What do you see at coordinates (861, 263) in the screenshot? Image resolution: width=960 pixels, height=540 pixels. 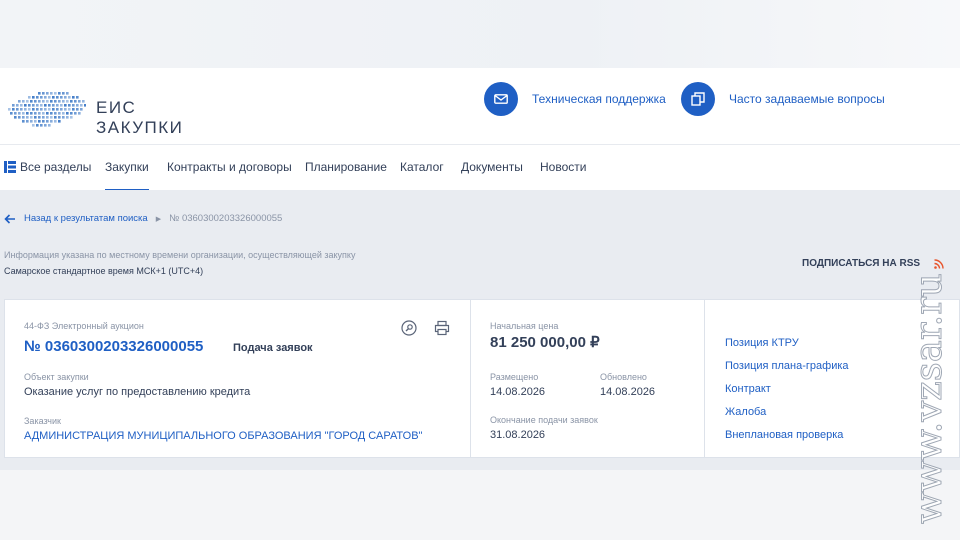 I see `rss-label: ПОДПИСАТЬСЯ НА RSS` at bounding box center [861, 263].